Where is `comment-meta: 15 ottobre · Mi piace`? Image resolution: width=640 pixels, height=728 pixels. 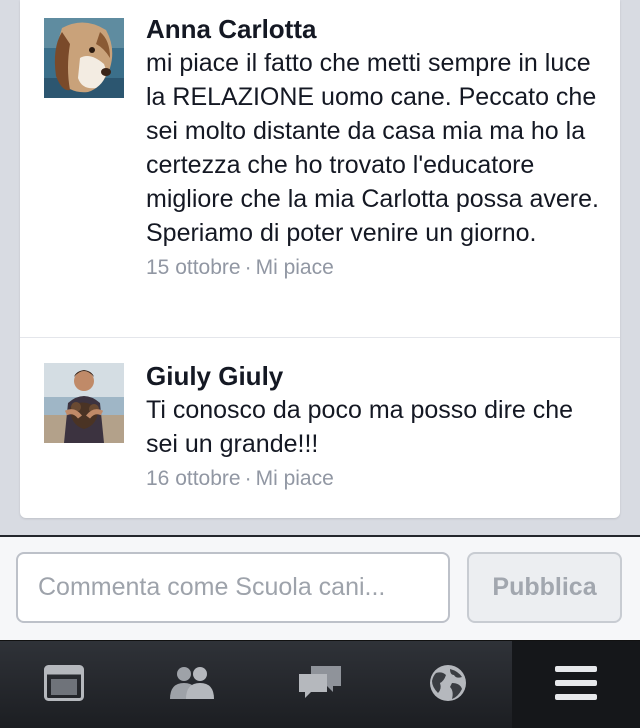
comment-meta: 15 ottobre · Mi piace is located at coordinates (376, 268).